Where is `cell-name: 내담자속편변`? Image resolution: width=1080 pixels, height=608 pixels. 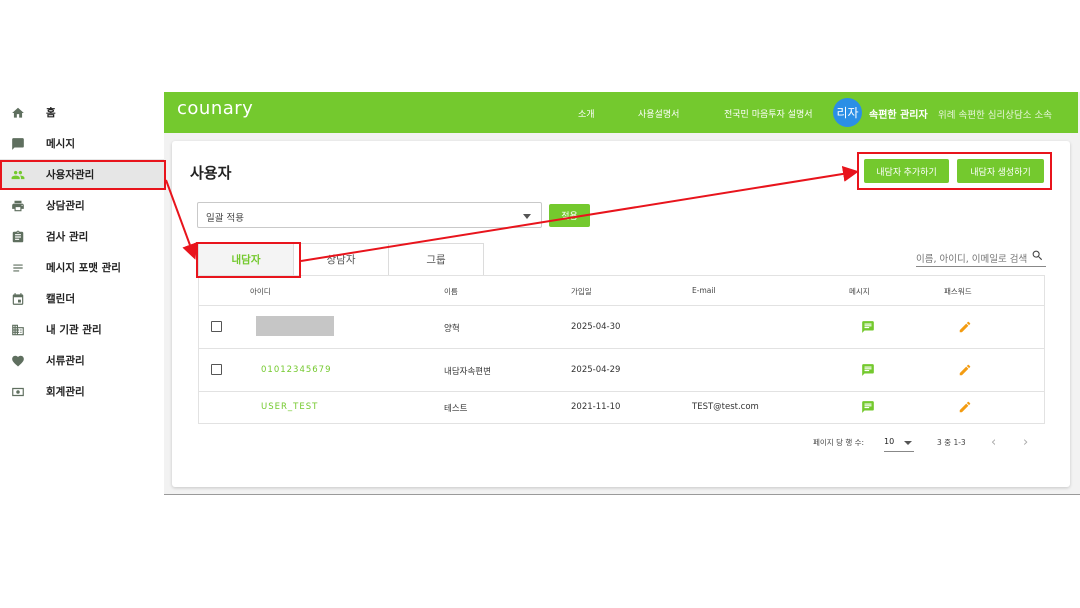 cell-name: 내담자속편변 is located at coordinates (467, 372).